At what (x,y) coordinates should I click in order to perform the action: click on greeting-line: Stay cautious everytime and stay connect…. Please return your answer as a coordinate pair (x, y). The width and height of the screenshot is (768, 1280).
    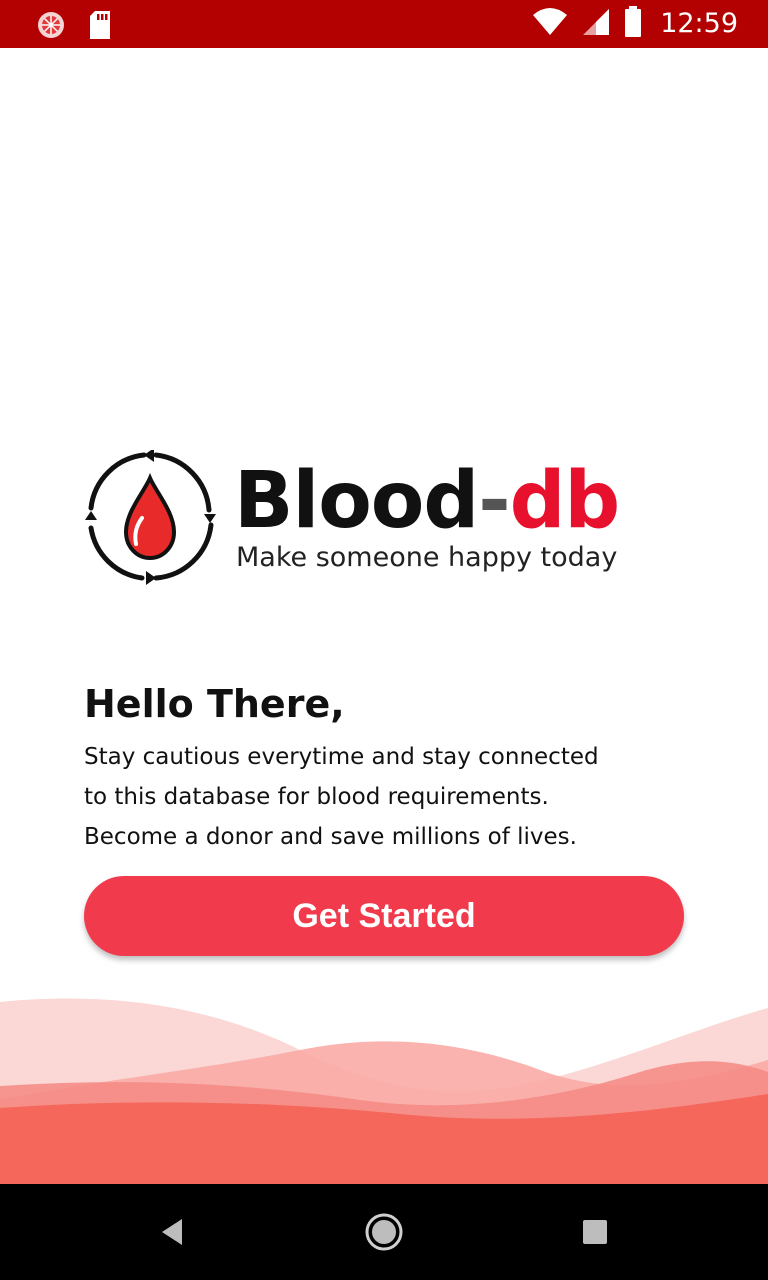
    Looking at the image, I should click on (341, 757).